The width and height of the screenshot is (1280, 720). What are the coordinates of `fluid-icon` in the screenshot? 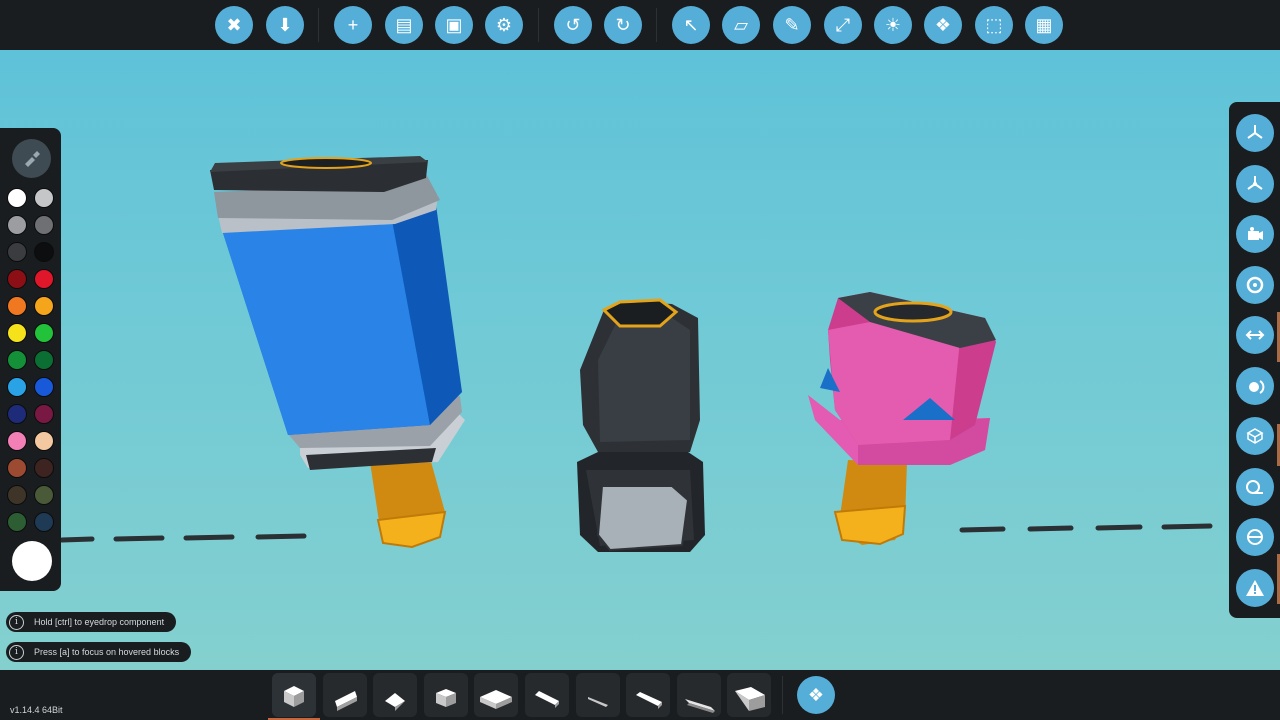 It's located at (1255, 385).